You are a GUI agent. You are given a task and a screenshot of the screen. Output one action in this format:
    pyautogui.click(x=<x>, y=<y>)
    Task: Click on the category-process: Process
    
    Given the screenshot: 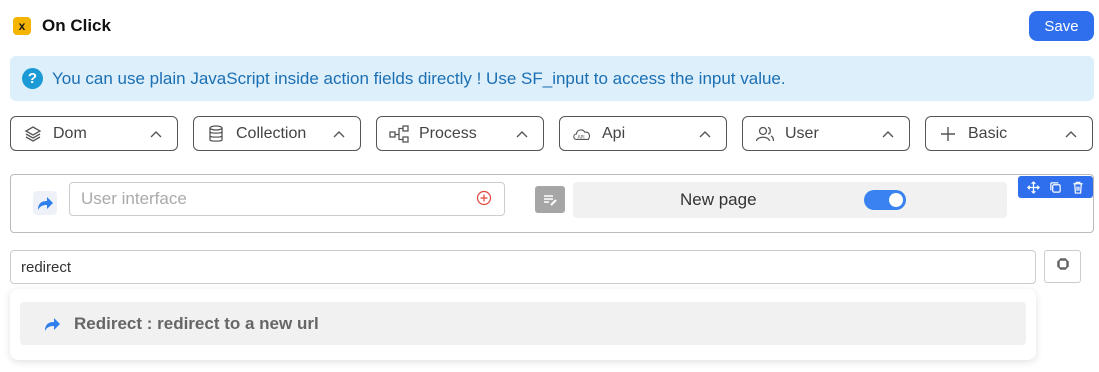 What is the action you would take?
    pyautogui.click(x=460, y=133)
    